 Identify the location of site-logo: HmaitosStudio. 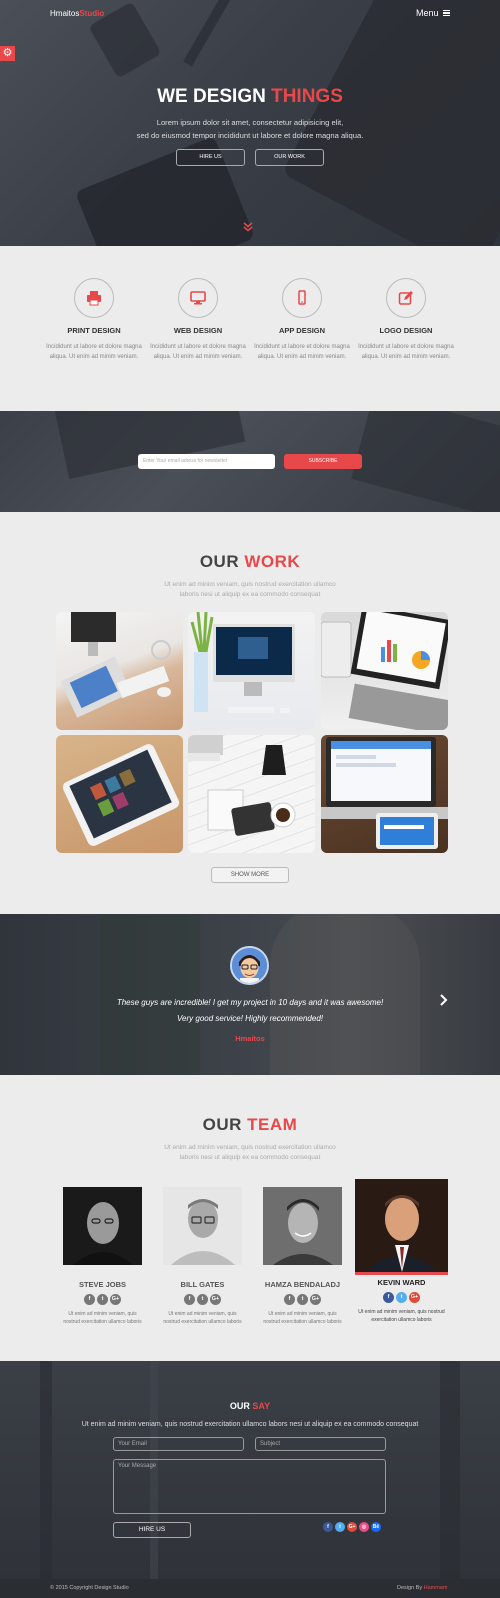
(77, 13).